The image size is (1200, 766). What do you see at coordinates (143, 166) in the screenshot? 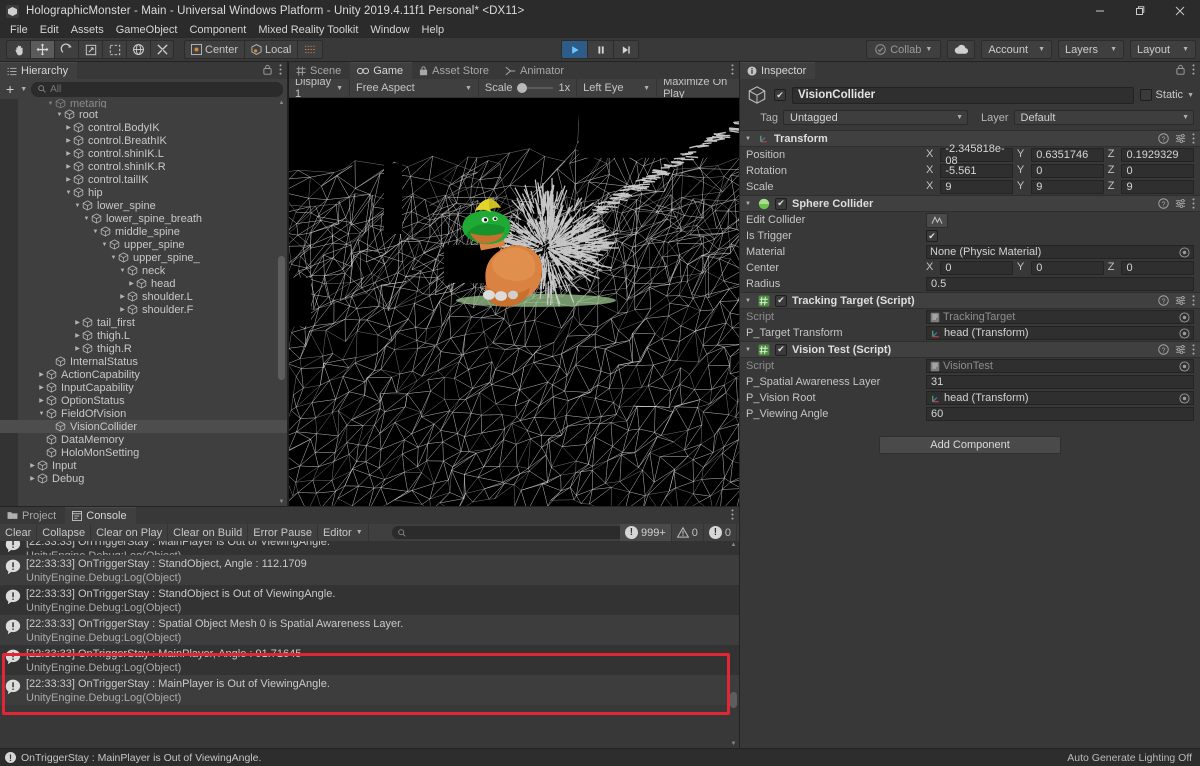
I see `hierarchy-item: ▶ control.shinIK.R` at bounding box center [143, 166].